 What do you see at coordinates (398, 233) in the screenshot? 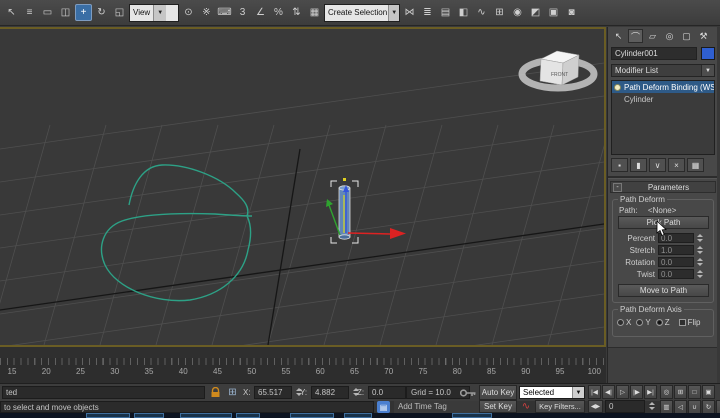
I see `gizmo-x-axis-arrow` at bounding box center [398, 233].